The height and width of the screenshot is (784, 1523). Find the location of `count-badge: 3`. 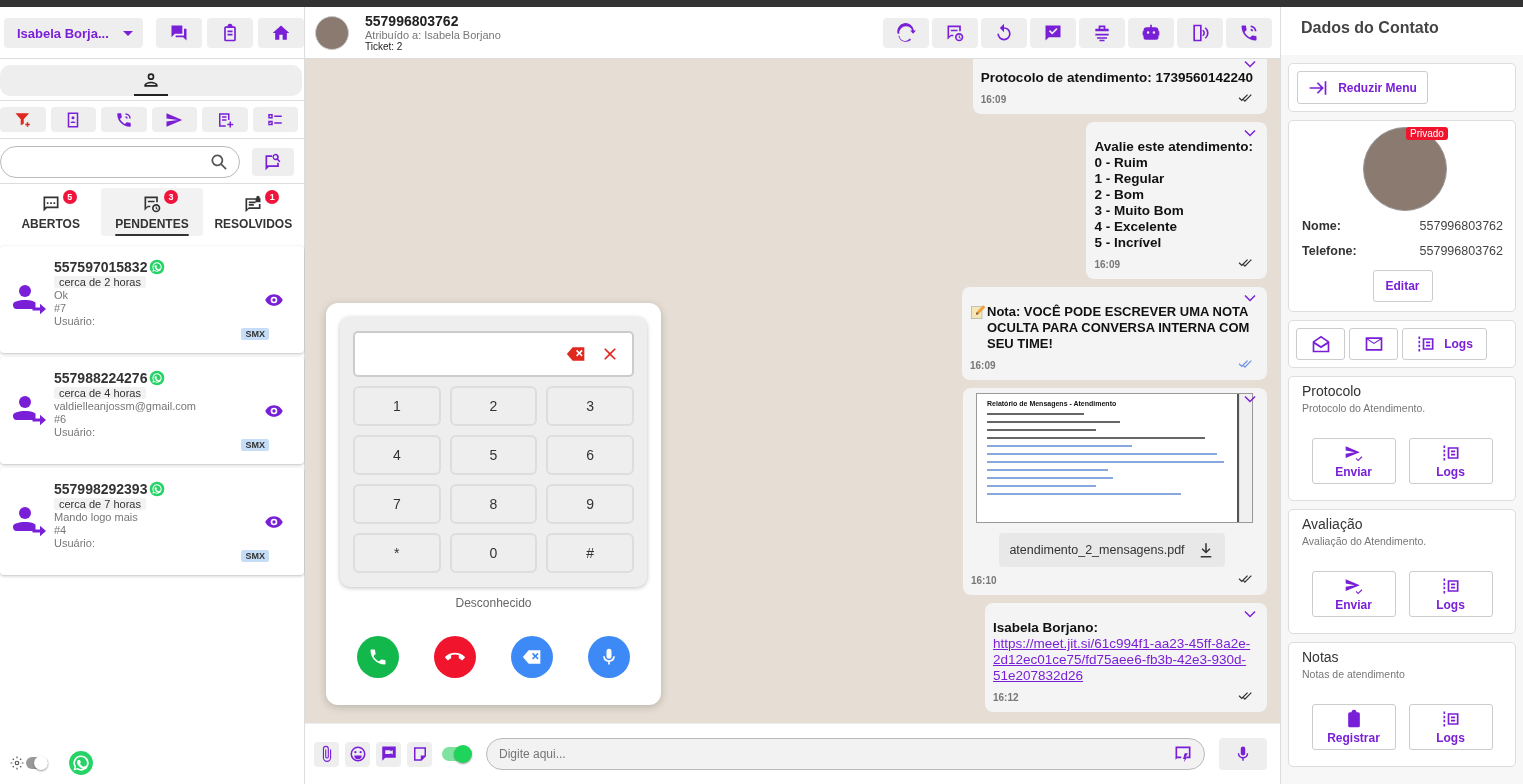

count-badge: 3 is located at coordinates (171, 196).